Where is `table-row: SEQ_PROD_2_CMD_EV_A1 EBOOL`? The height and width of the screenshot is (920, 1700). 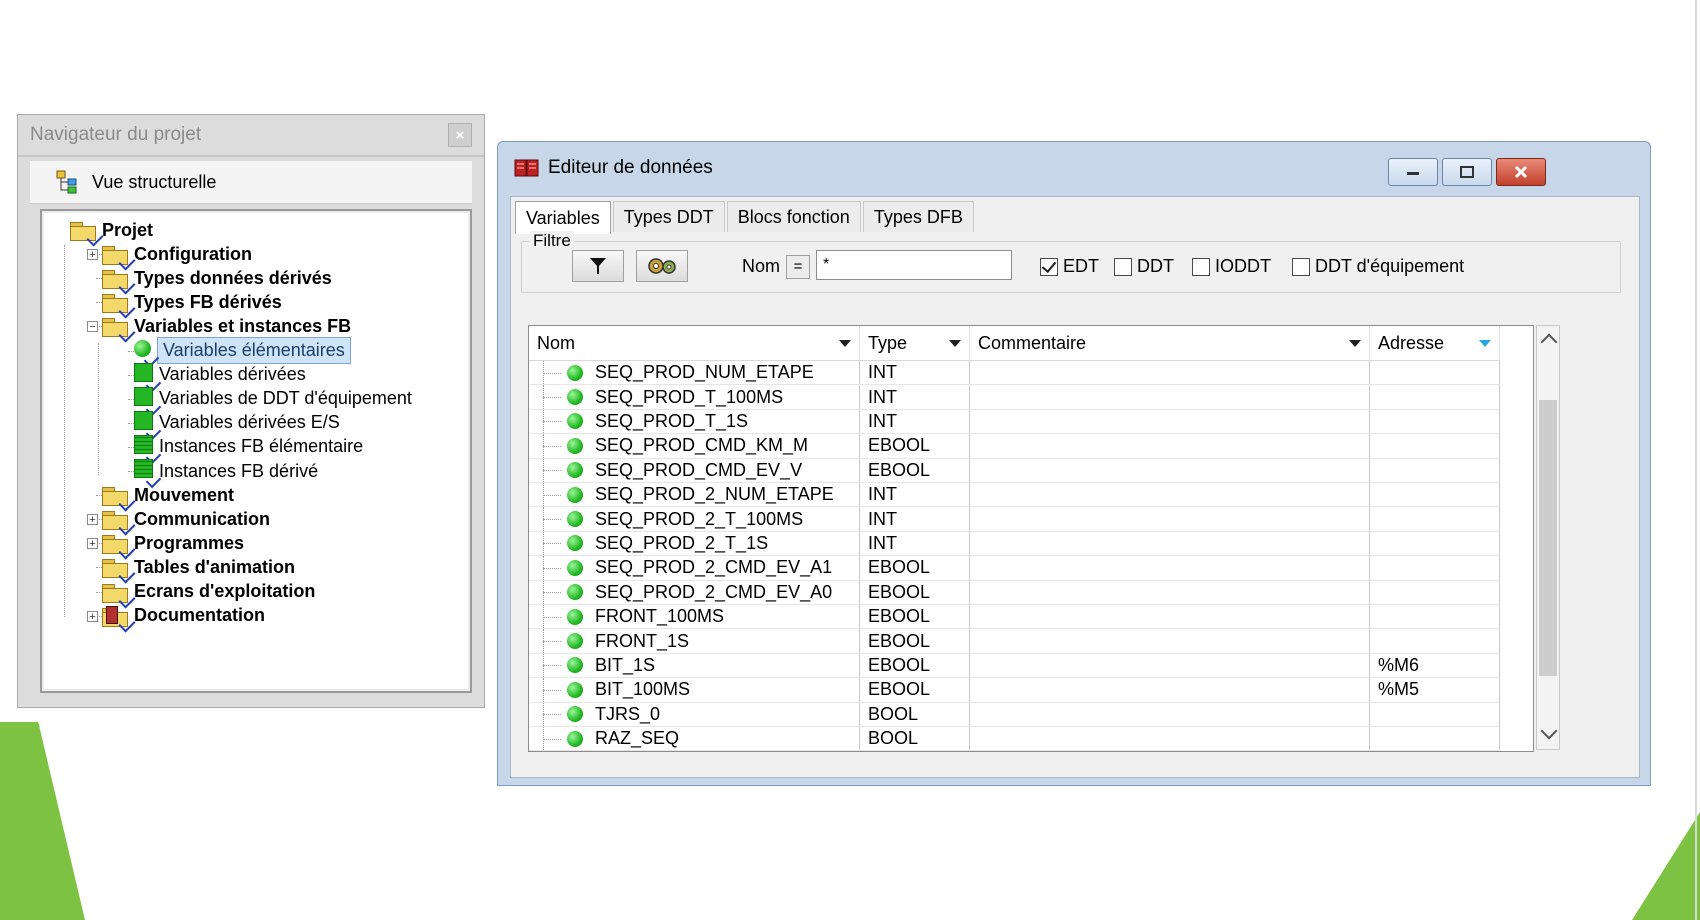
table-row: SEQ_PROD_2_CMD_EV_A1 EBOOL is located at coordinates (1014, 568).